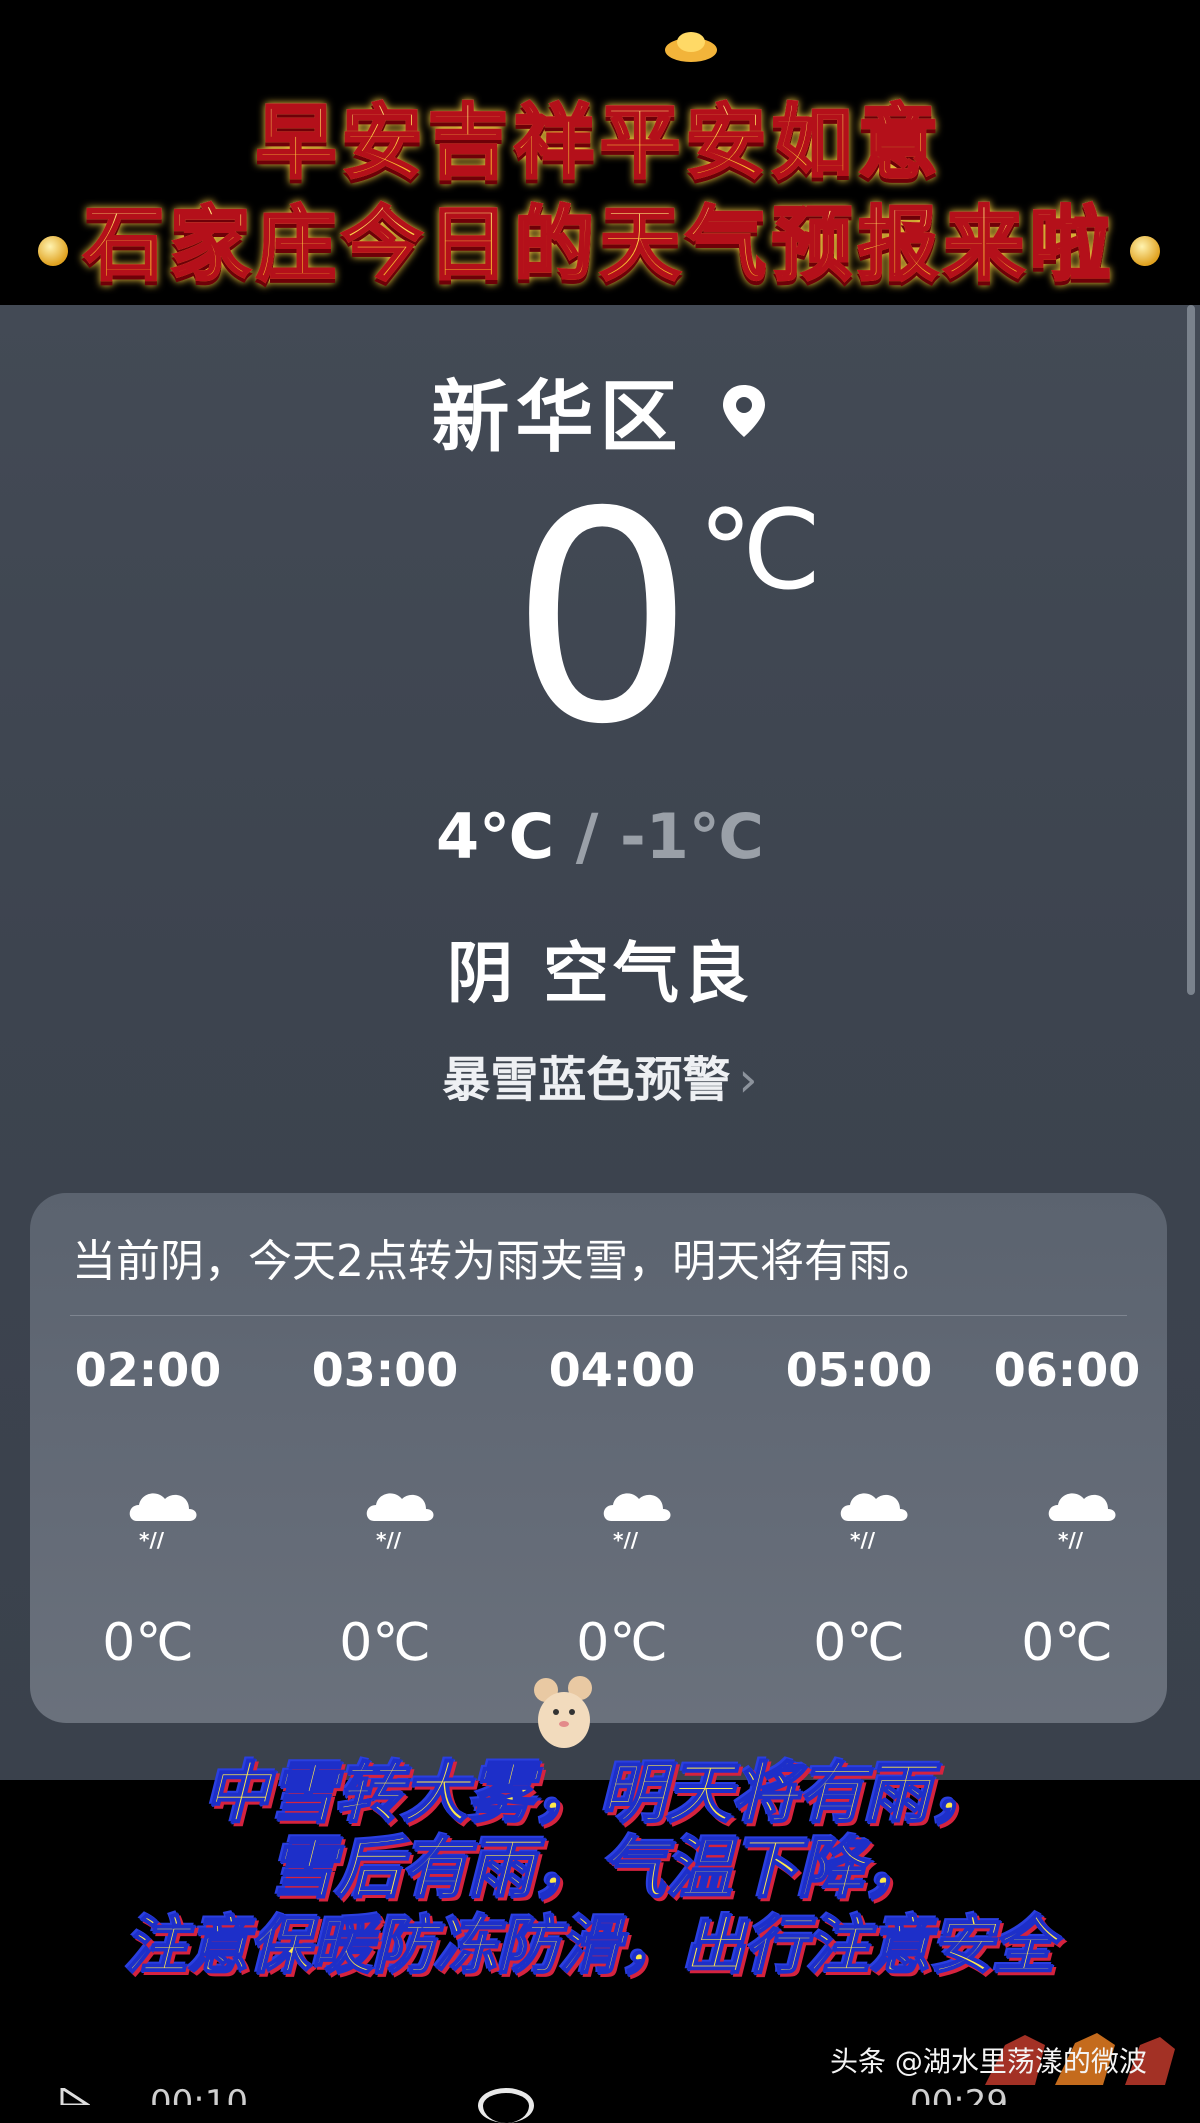 Image resolution: width=1200 pixels, height=2123 pixels. I want to click on location-pin-icon, so click(743, 411).